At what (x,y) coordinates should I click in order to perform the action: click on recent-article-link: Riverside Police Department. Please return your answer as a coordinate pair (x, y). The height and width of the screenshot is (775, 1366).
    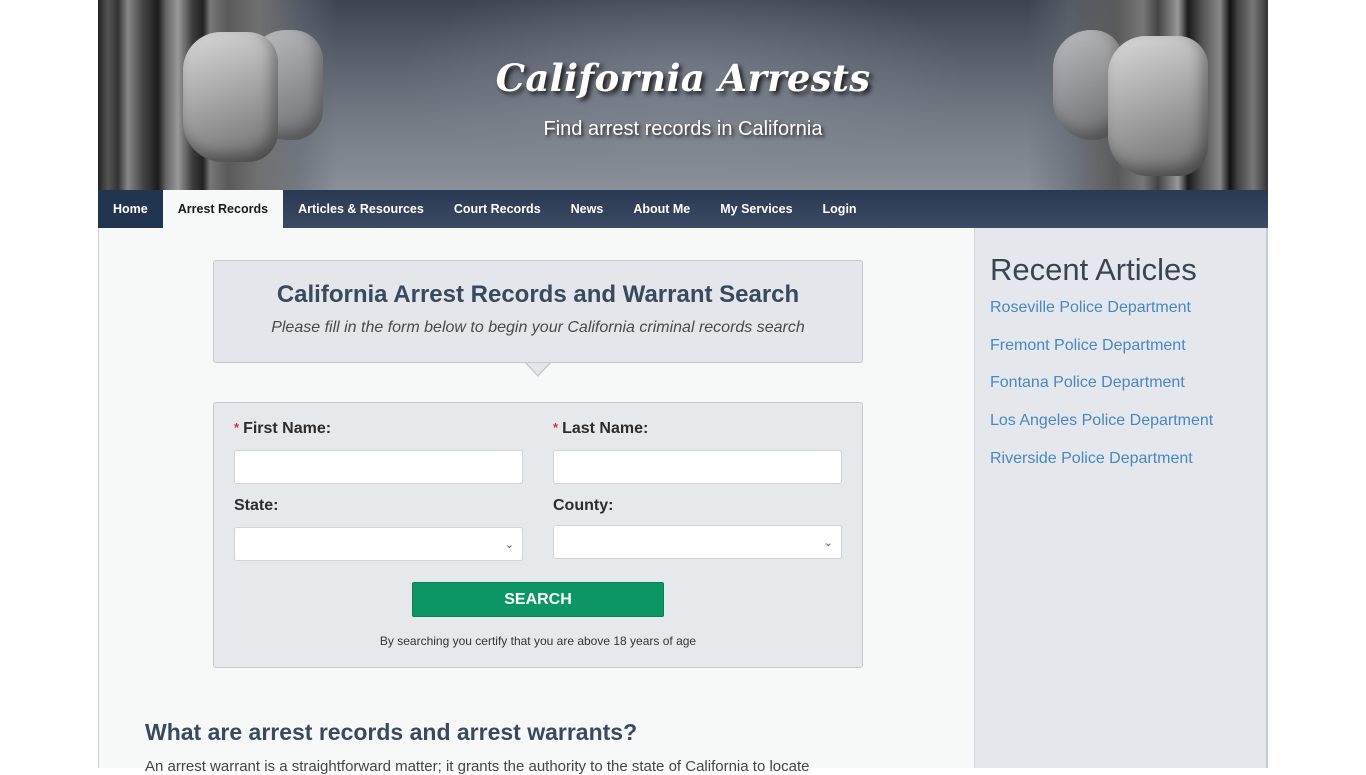
    Looking at the image, I should click on (1101, 469).